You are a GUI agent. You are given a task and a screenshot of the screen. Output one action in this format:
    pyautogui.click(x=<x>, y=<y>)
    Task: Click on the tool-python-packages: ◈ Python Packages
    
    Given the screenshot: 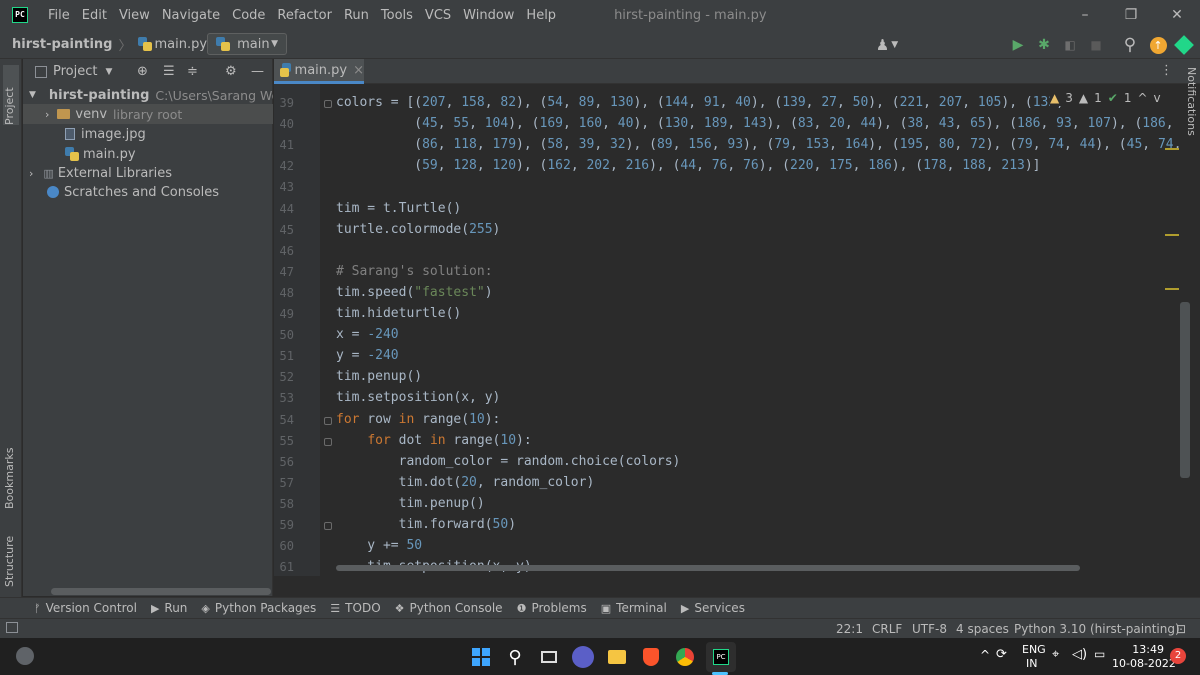 What is the action you would take?
    pyautogui.click(x=258, y=608)
    